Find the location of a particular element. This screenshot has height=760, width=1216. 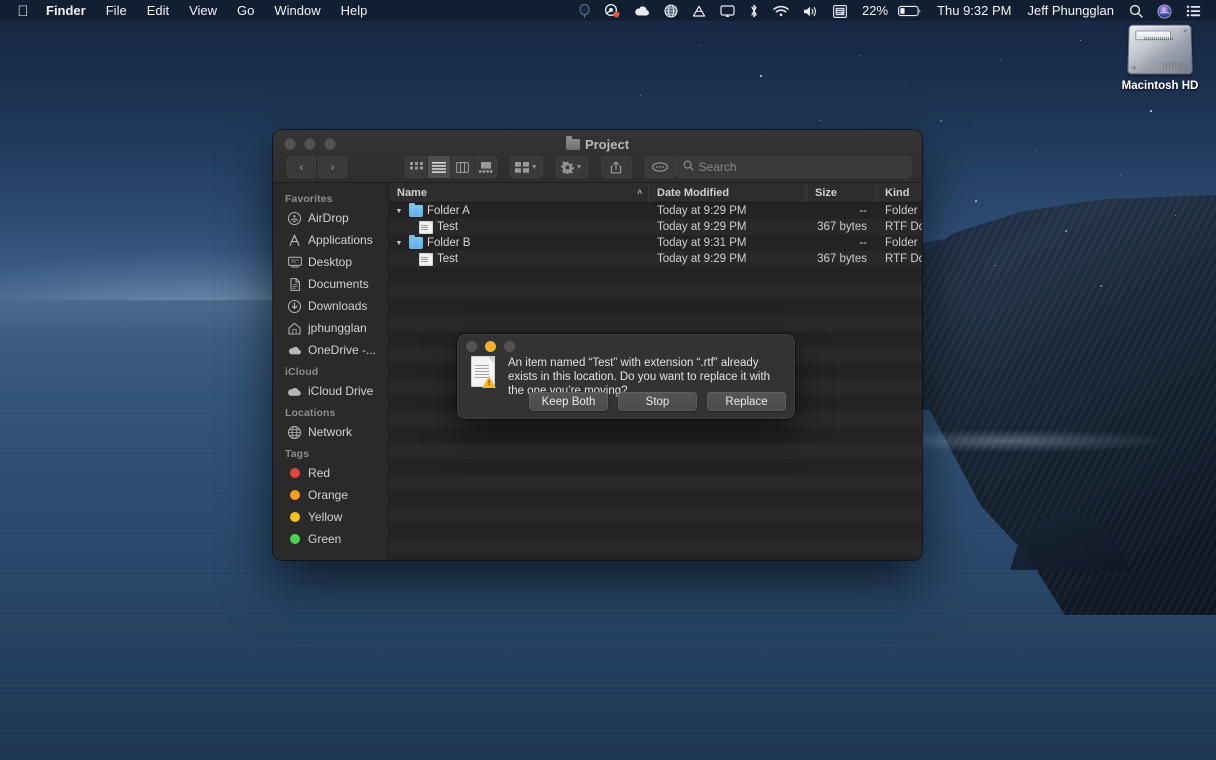

control-center-icon is located at coordinates (1193, 11).